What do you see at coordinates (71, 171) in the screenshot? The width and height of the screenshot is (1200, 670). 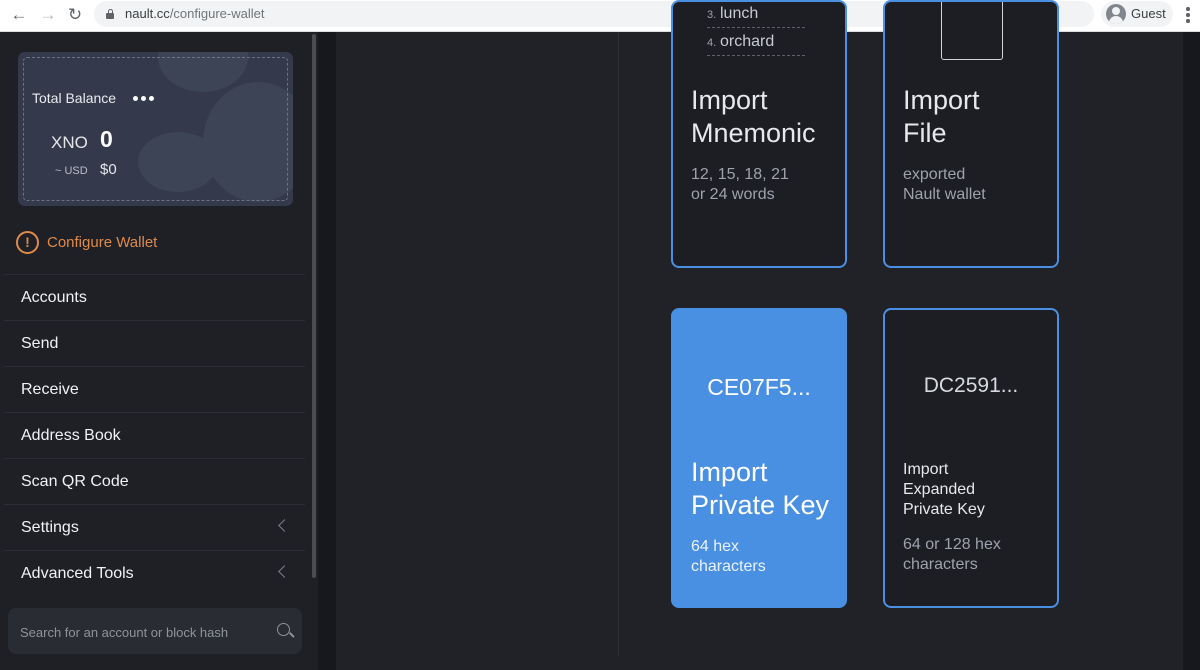 I see `fiat-label: ~ USD` at bounding box center [71, 171].